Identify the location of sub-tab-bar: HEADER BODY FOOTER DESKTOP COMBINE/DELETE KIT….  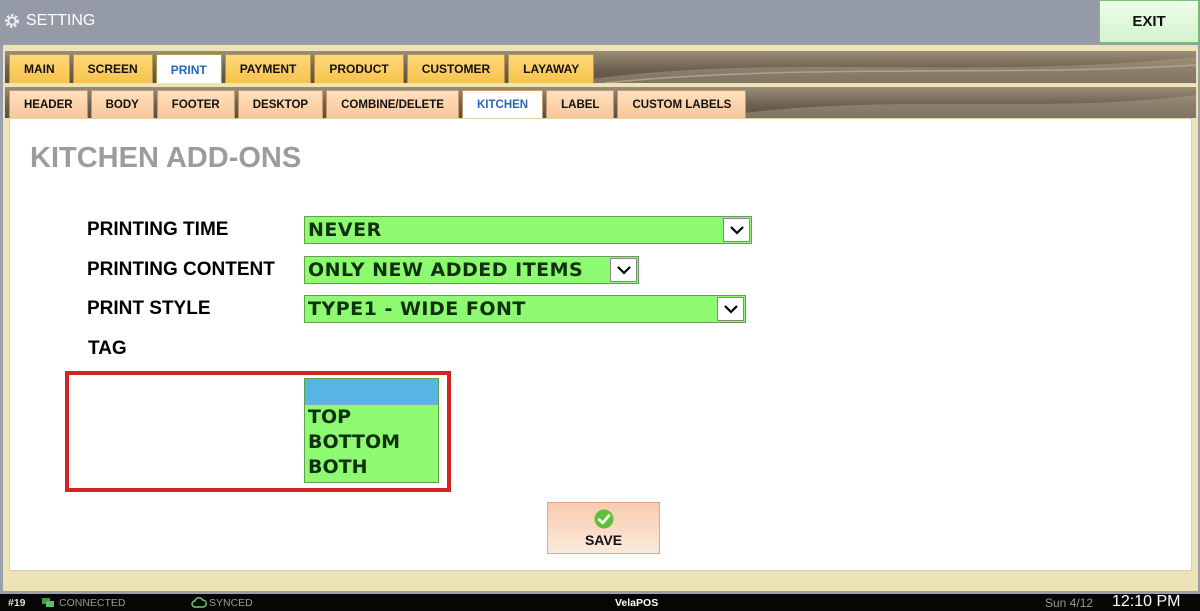
(600, 102).